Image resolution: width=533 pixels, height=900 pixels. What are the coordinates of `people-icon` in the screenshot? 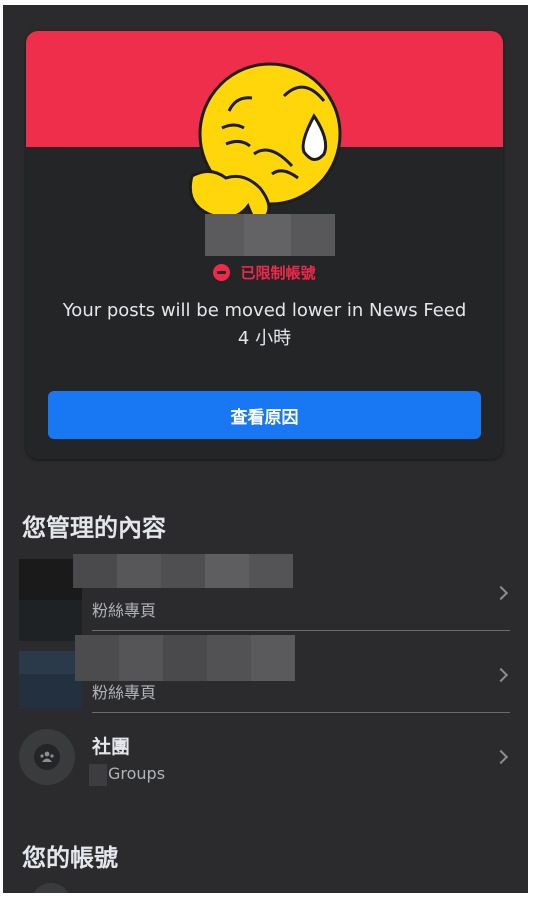 It's located at (47, 756).